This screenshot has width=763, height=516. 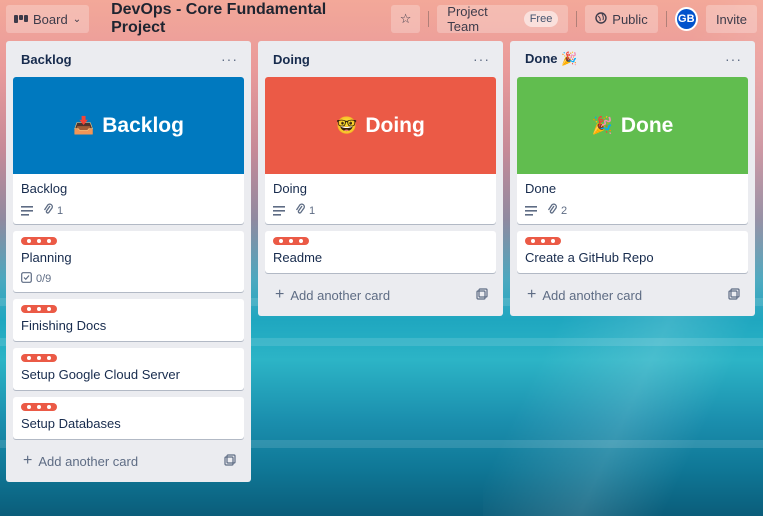 I want to click on card-cover: 🎉 Done, so click(x=632, y=125).